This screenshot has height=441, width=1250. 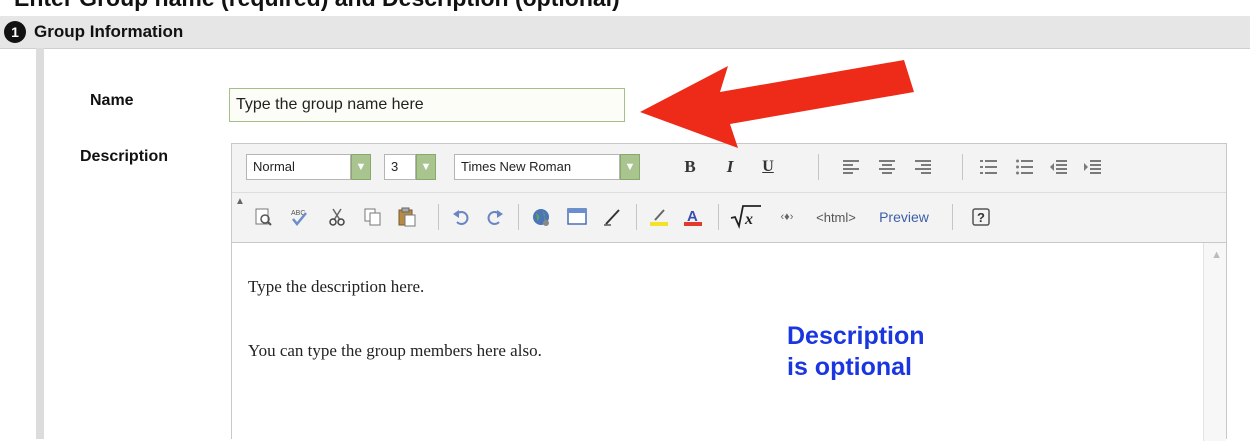 I want to click on italic-button: I, so click(x=730, y=167).